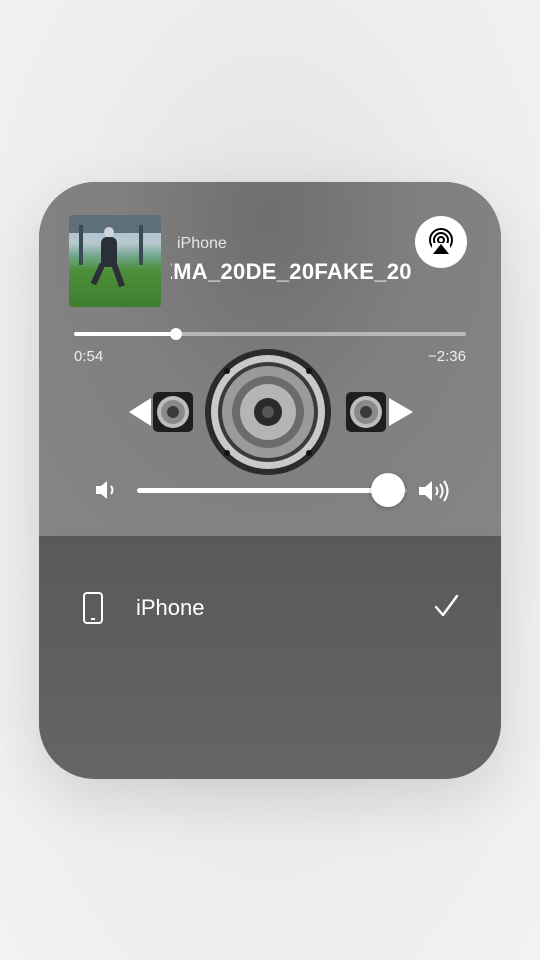  I want to click on playing-device-name: iPhone, so click(202, 243).